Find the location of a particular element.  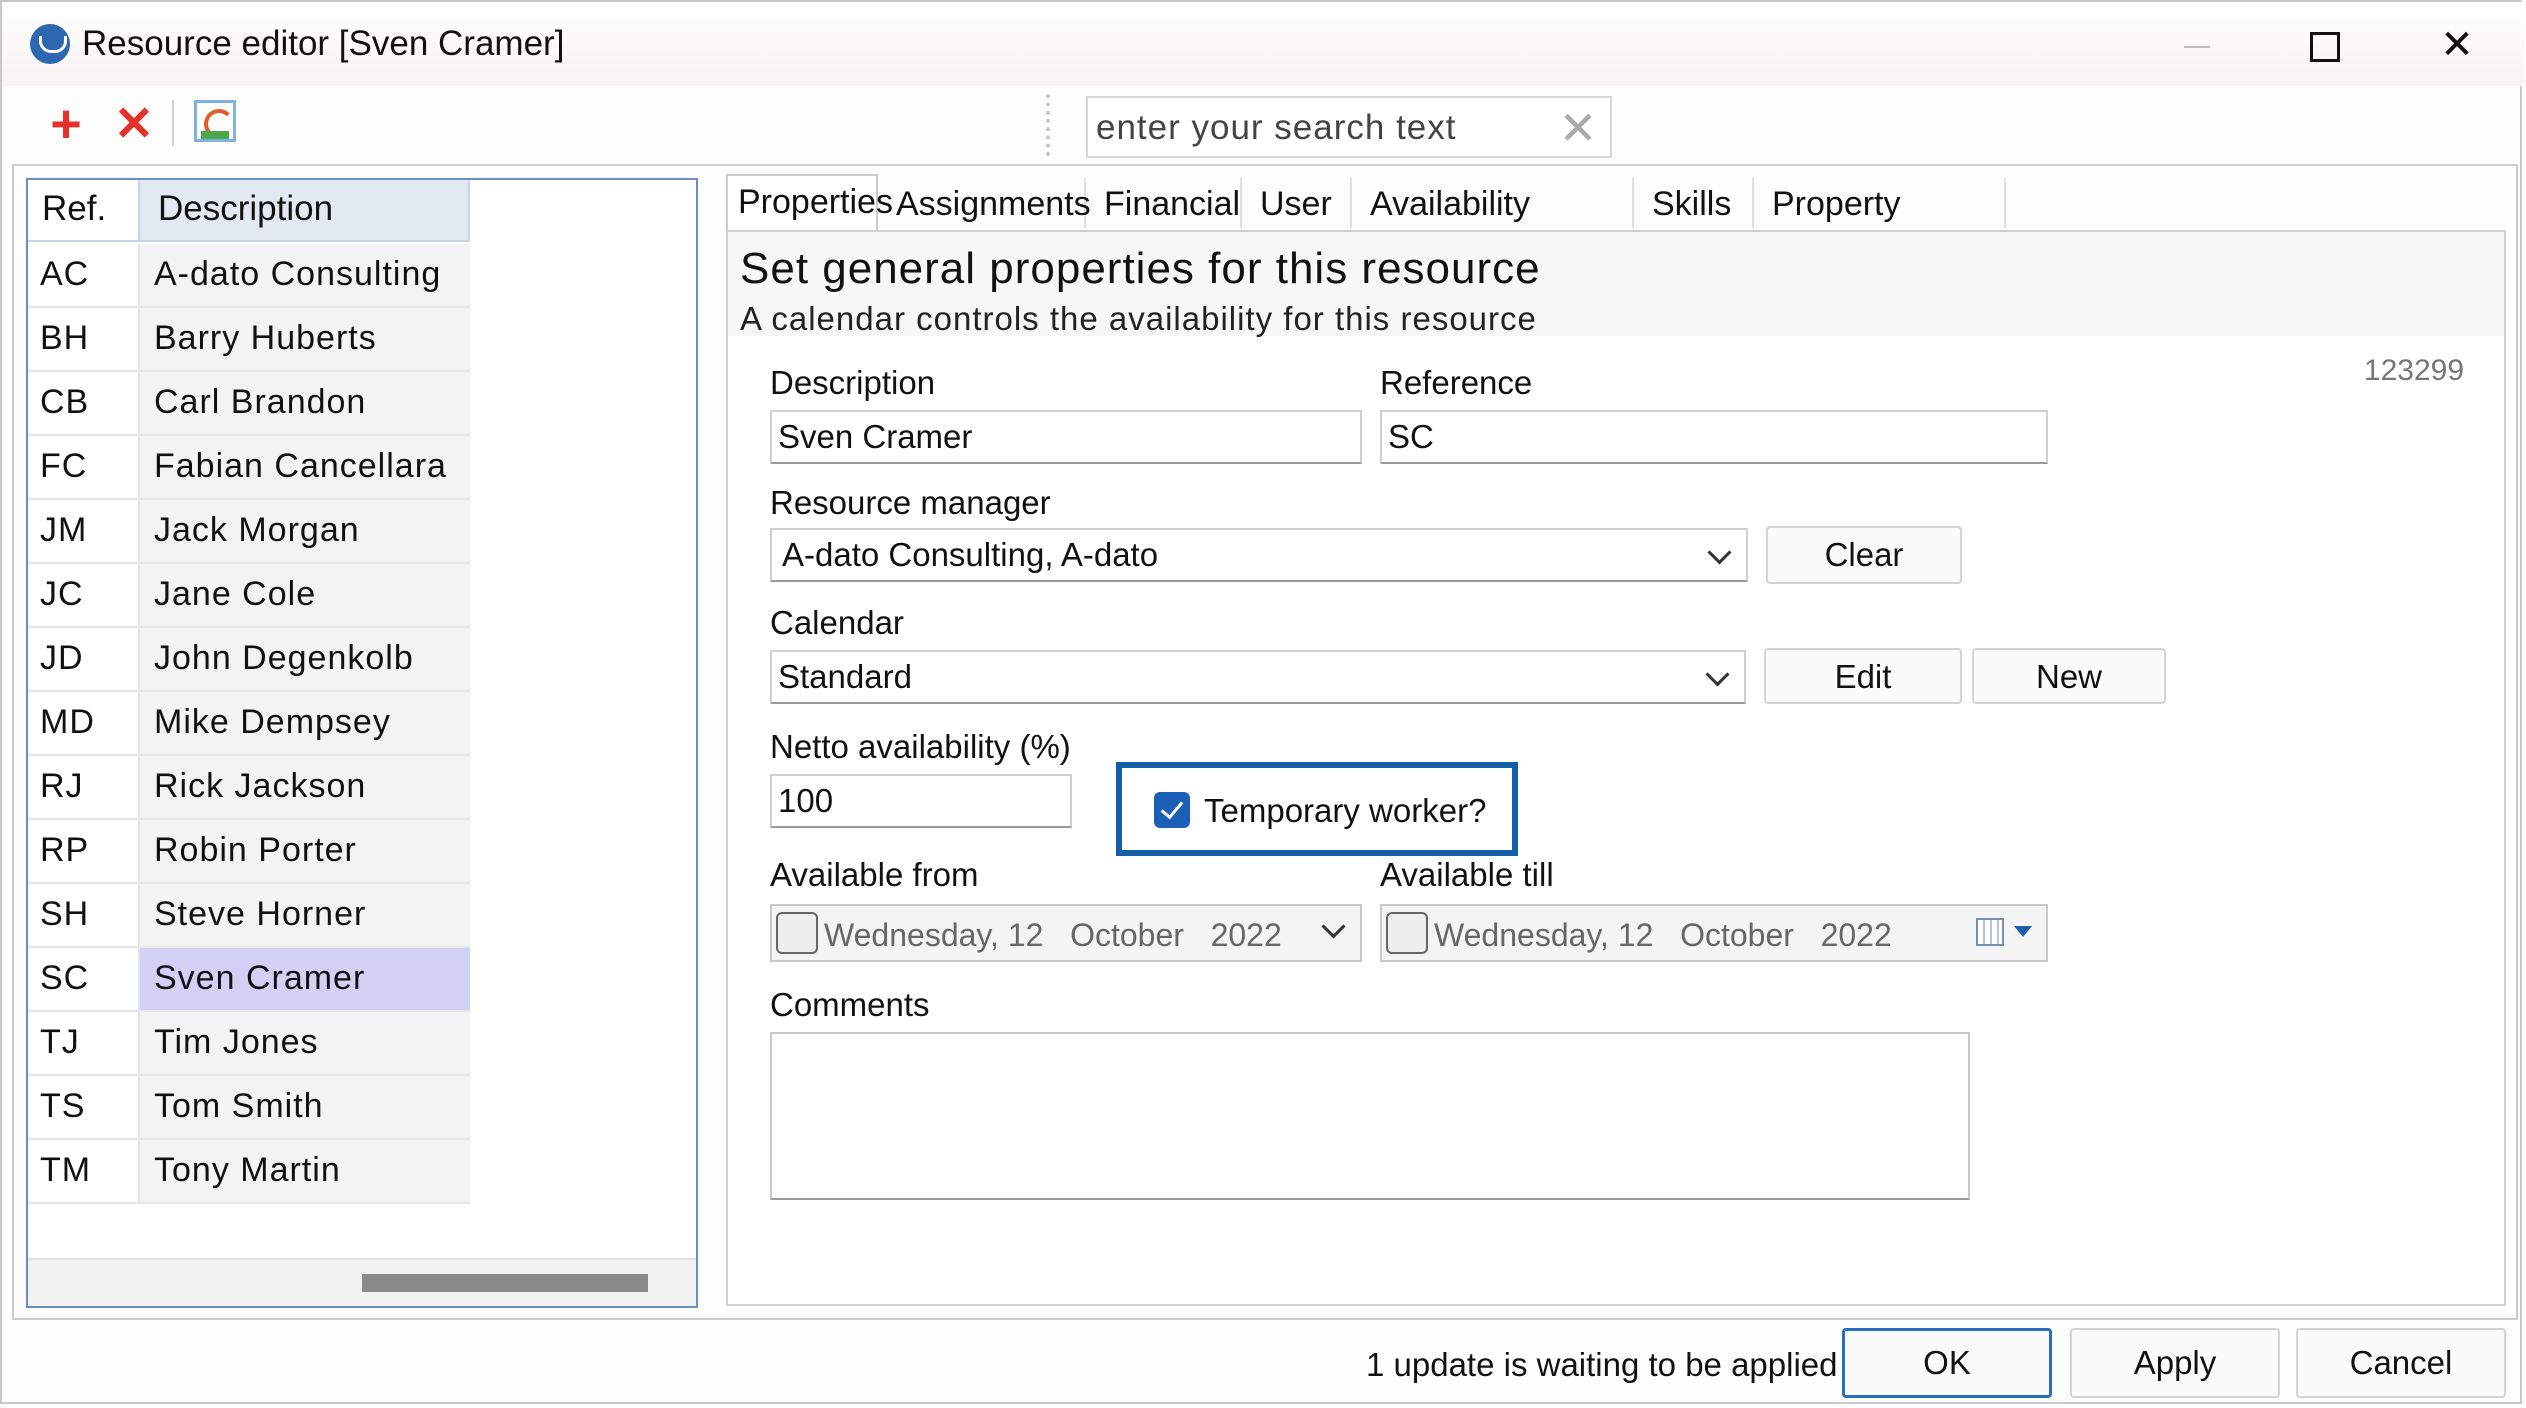

table-row: SH Steve Horner is located at coordinates (249, 916).